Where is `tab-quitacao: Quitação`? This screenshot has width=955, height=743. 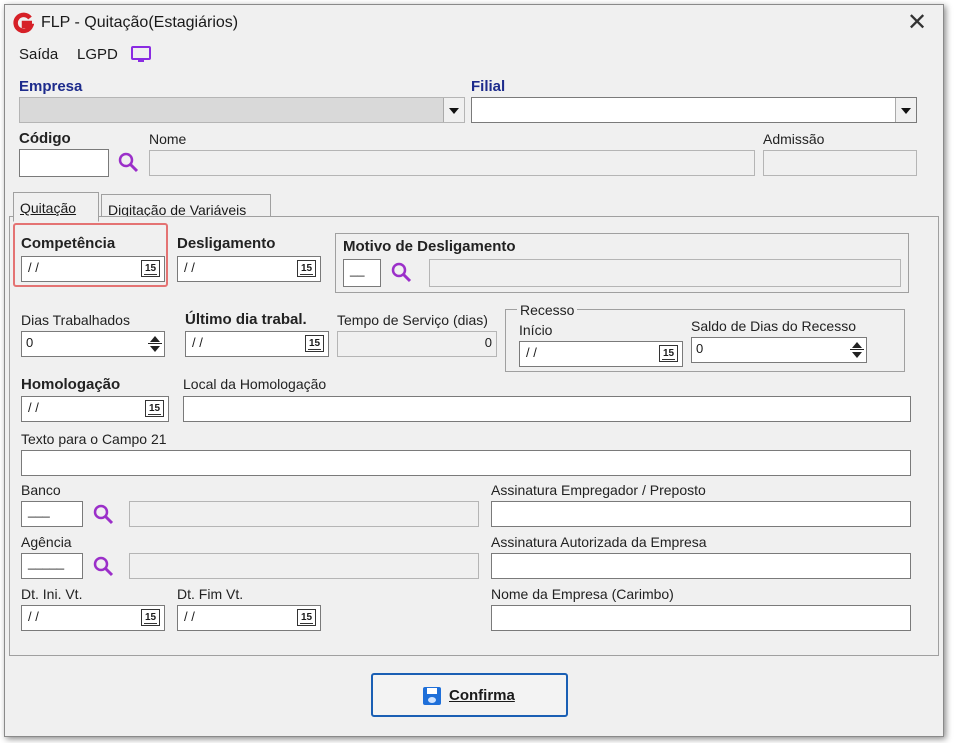
tab-quitacao: Quitação is located at coordinates (56, 207).